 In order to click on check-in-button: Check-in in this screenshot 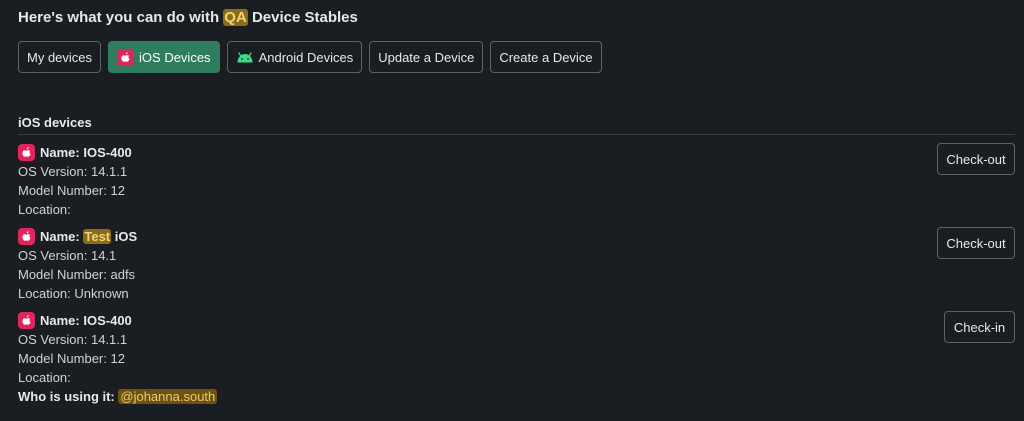, I will do `click(979, 327)`.